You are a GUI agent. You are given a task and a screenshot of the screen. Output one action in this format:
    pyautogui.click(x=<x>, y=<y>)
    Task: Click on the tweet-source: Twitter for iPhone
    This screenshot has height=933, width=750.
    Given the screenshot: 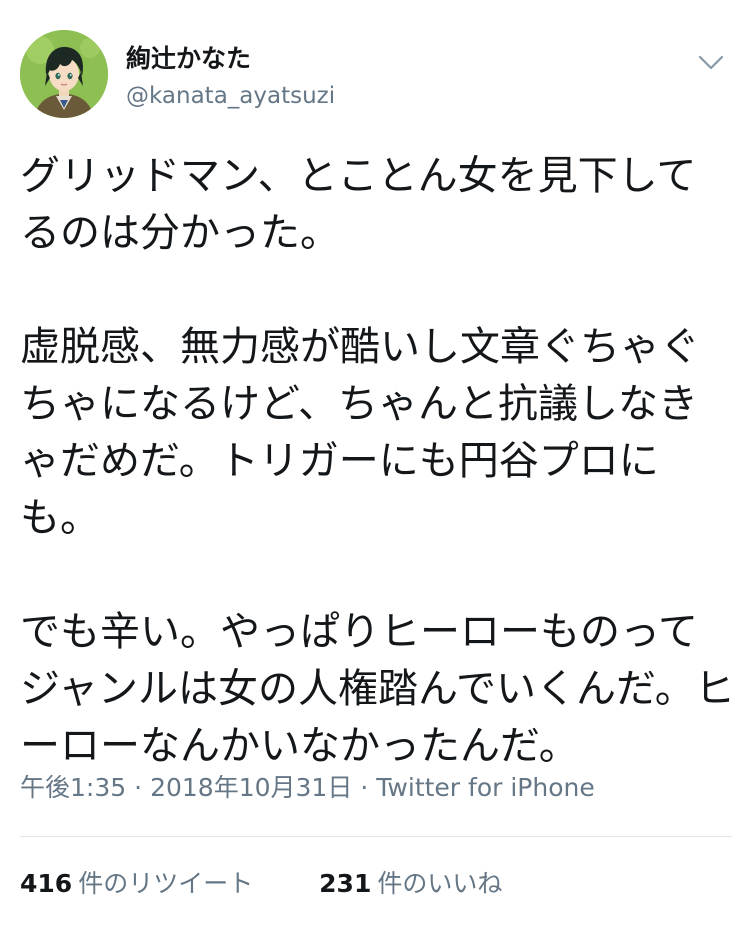 What is the action you would take?
    pyautogui.click(x=485, y=787)
    